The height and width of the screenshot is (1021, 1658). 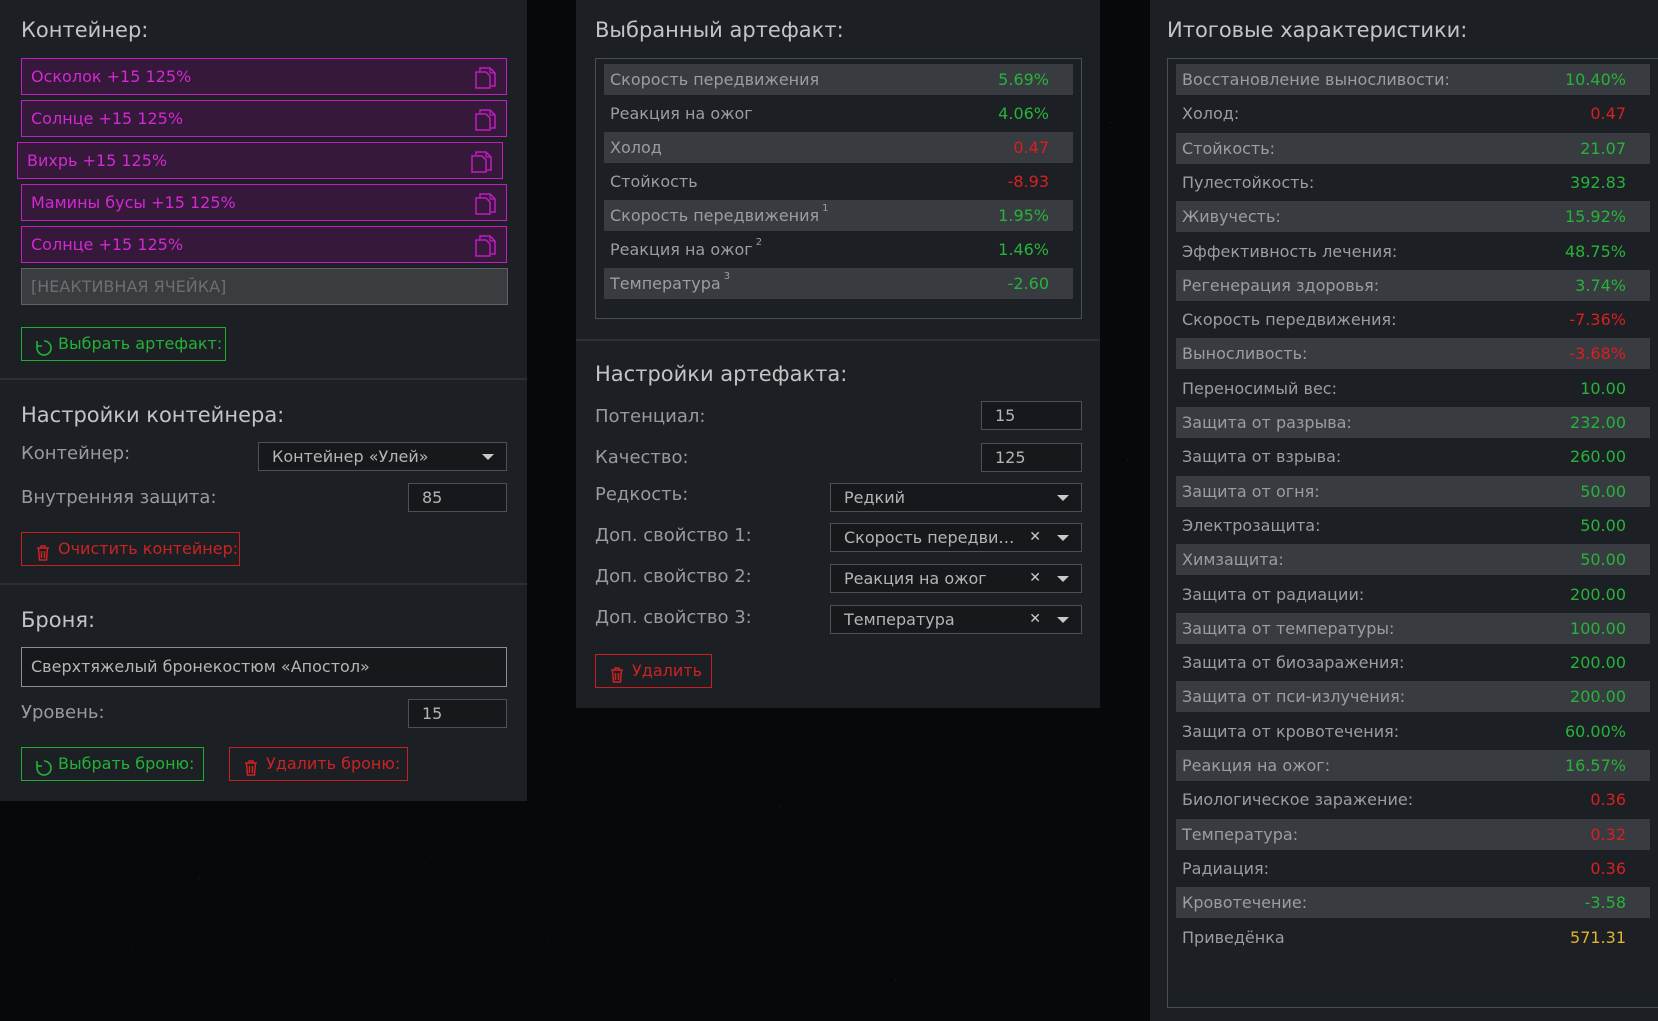 What do you see at coordinates (1413, 182) in the screenshot?
I see `final-stat-row: Пулестойкость: 392.83` at bounding box center [1413, 182].